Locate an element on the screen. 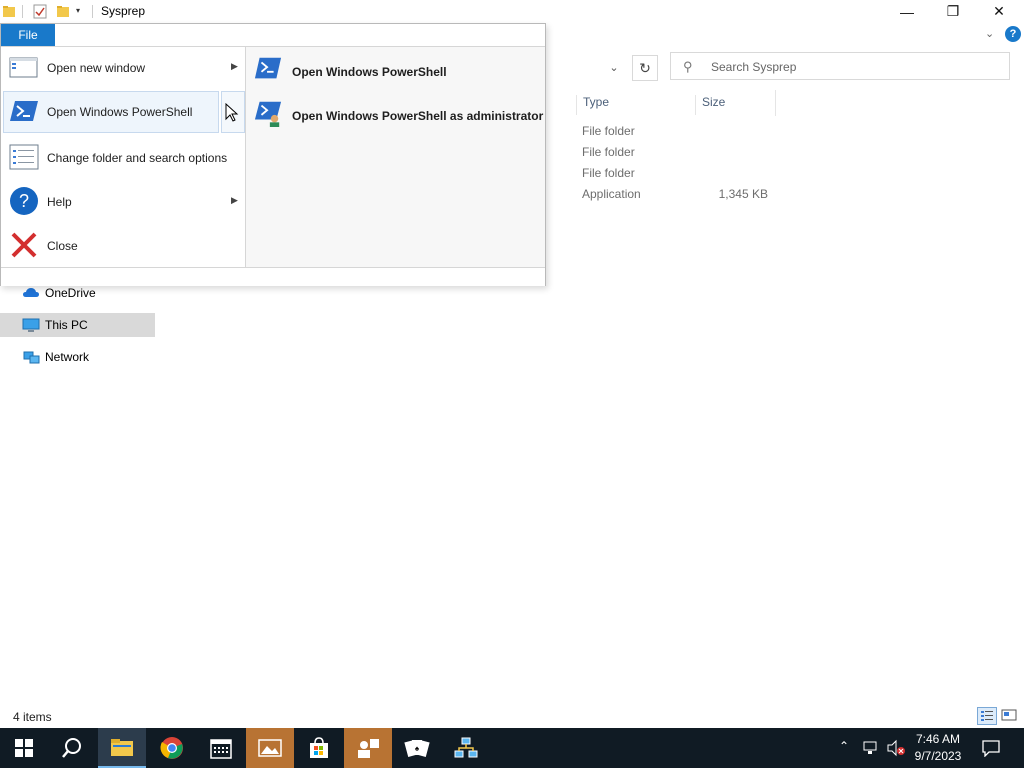 The image size is (1024, 768). column-header-type: Type is located at coordinates (635, 105).